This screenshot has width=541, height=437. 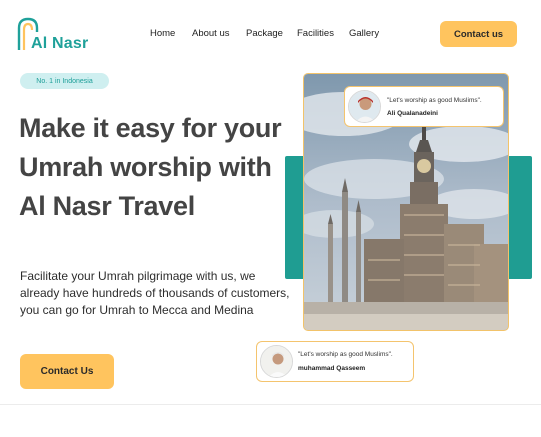 What do you see at coordinates (60, 43) in the screenshot?
I see `brand-name: Al Nasr` at bounding box center [60, 43].